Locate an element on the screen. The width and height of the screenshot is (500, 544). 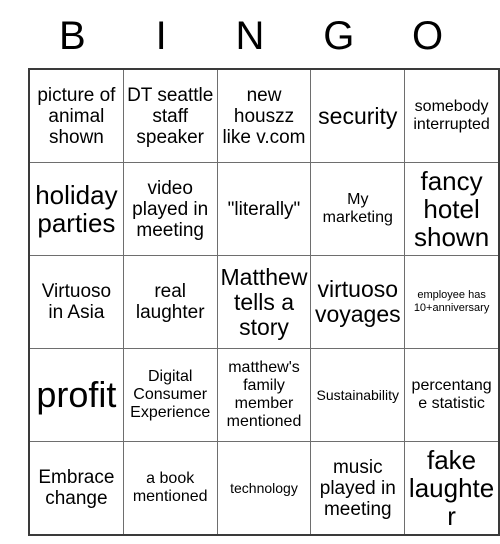
bingo-cell: technology is located at coordinates (264, 488).